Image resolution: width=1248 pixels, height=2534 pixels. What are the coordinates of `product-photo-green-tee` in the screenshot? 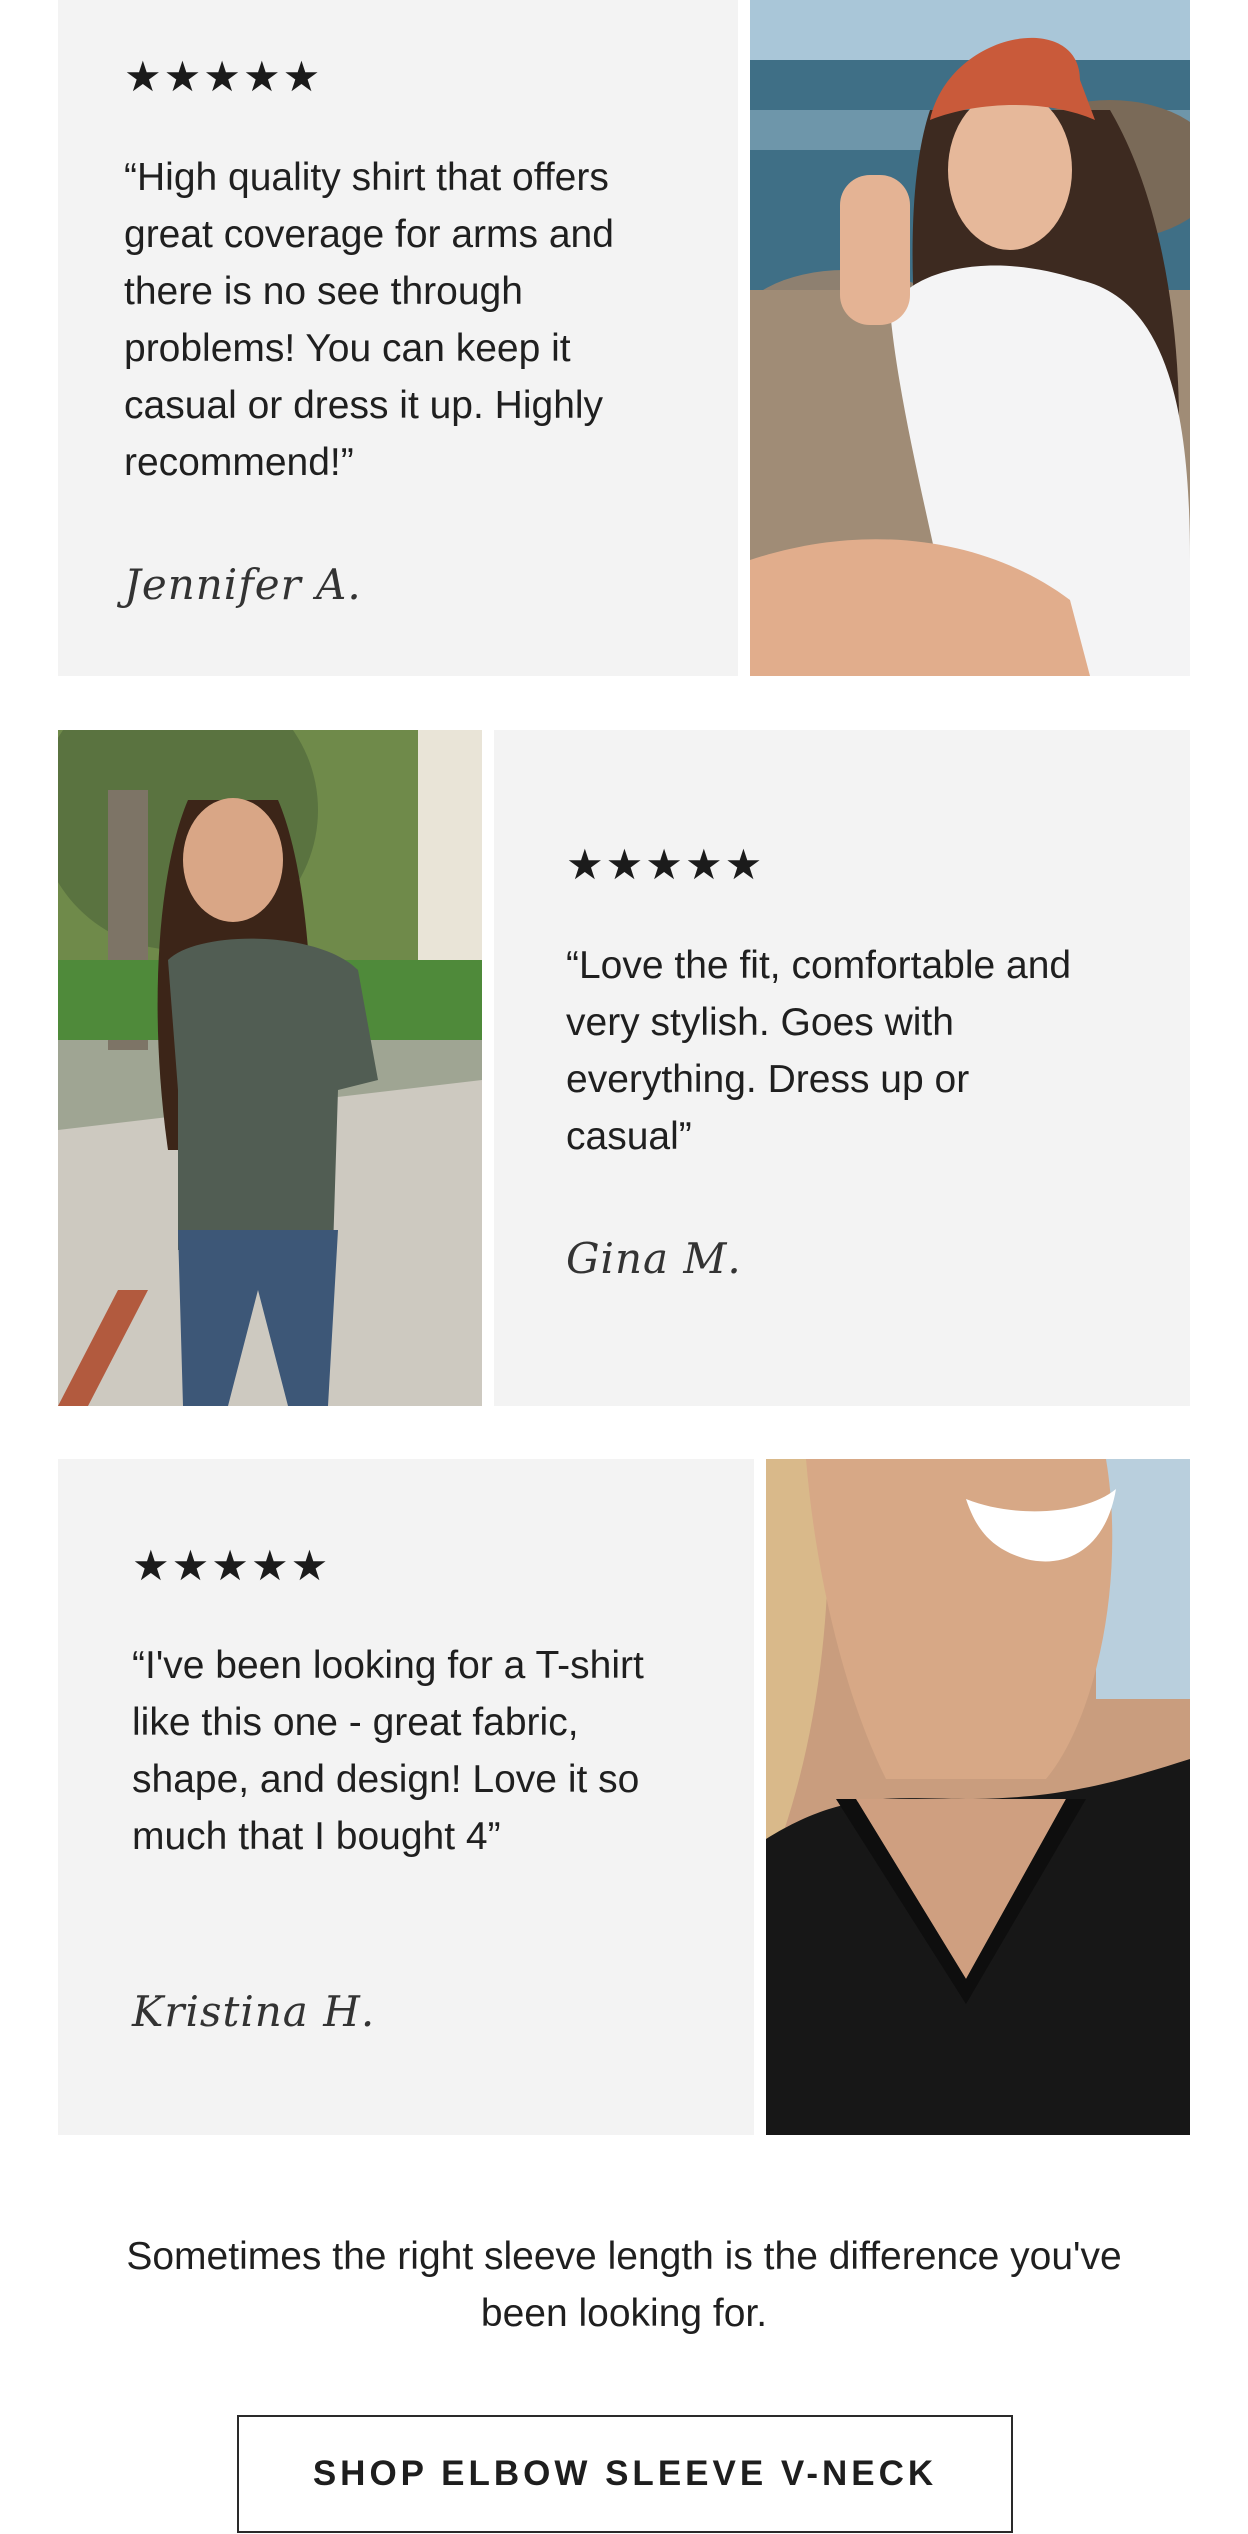 It's located at (270, 1068).